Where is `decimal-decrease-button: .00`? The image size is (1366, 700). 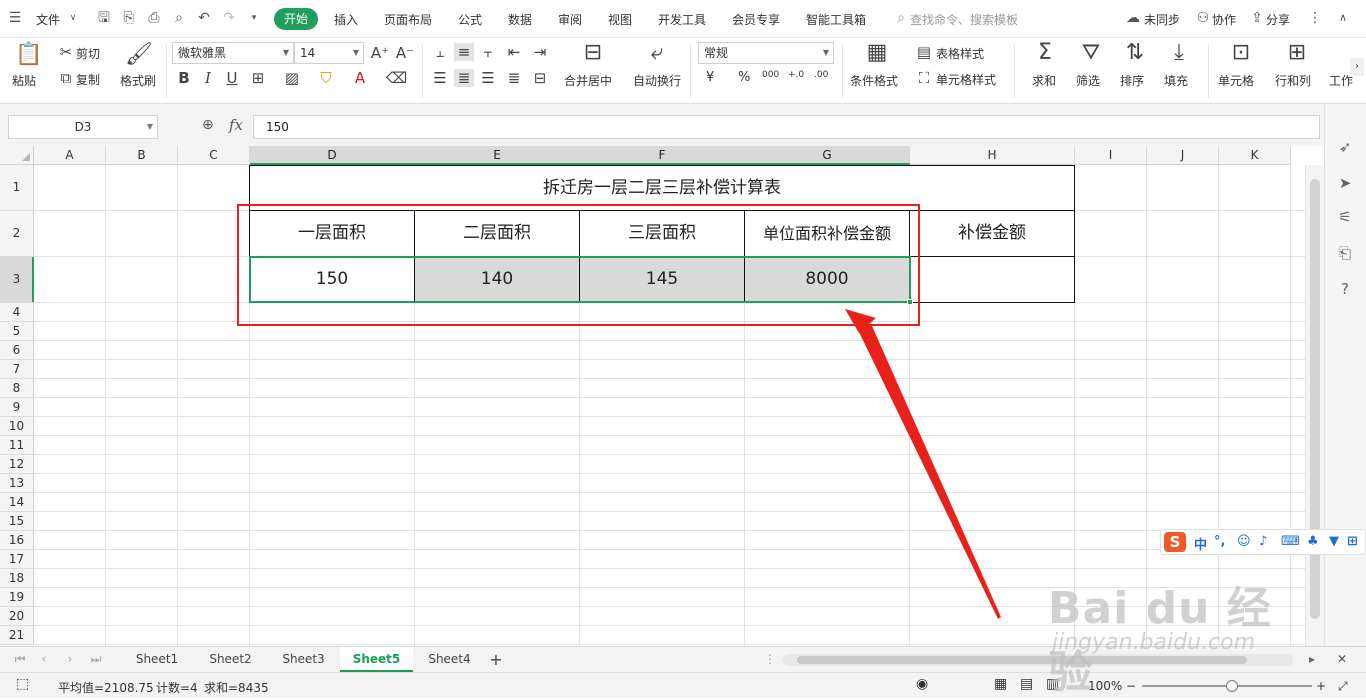
decimal-decrease-button: .00 is located at coordinates (821, 75).